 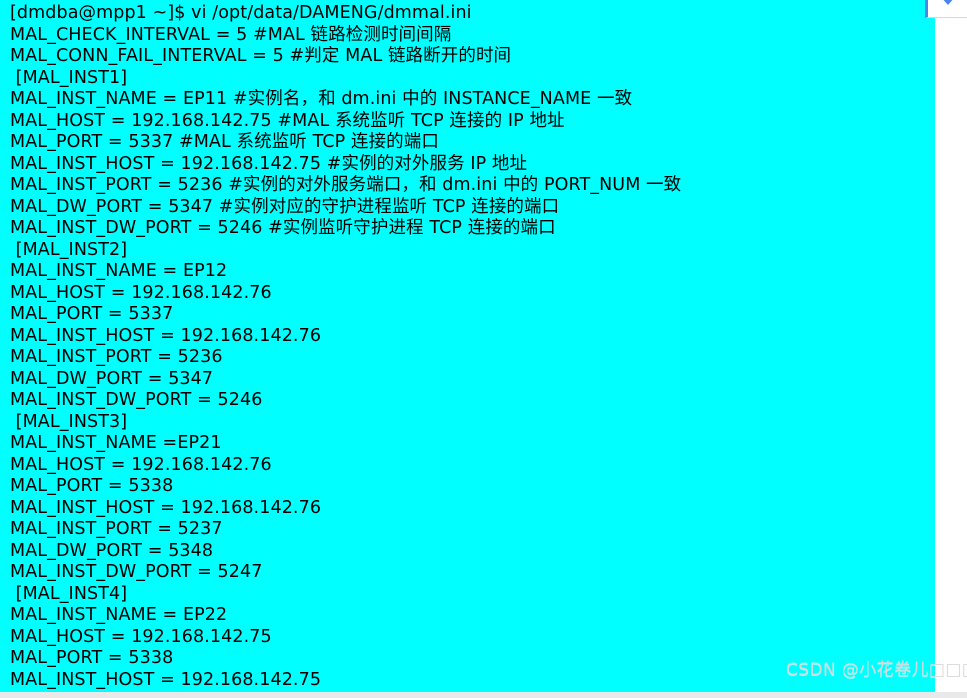 I want to click on vi-text-line: MAL_DW_PORT = 5348, so click(x=112, y=550).